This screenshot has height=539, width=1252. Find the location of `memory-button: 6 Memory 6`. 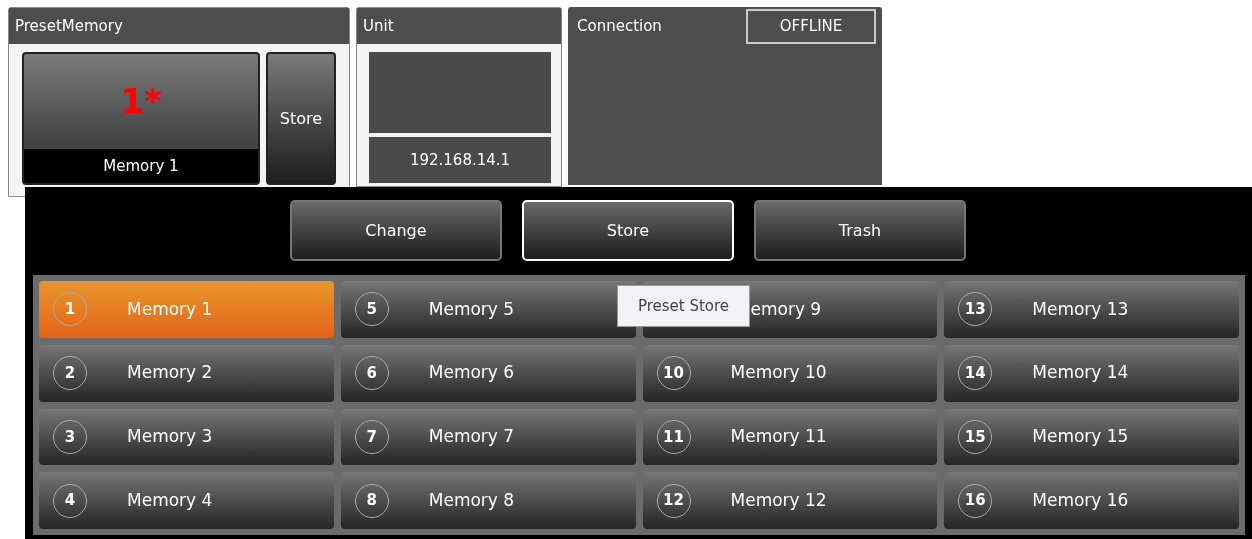

memory-button: 6 Memory 6 is located at coordinates (488, 373).